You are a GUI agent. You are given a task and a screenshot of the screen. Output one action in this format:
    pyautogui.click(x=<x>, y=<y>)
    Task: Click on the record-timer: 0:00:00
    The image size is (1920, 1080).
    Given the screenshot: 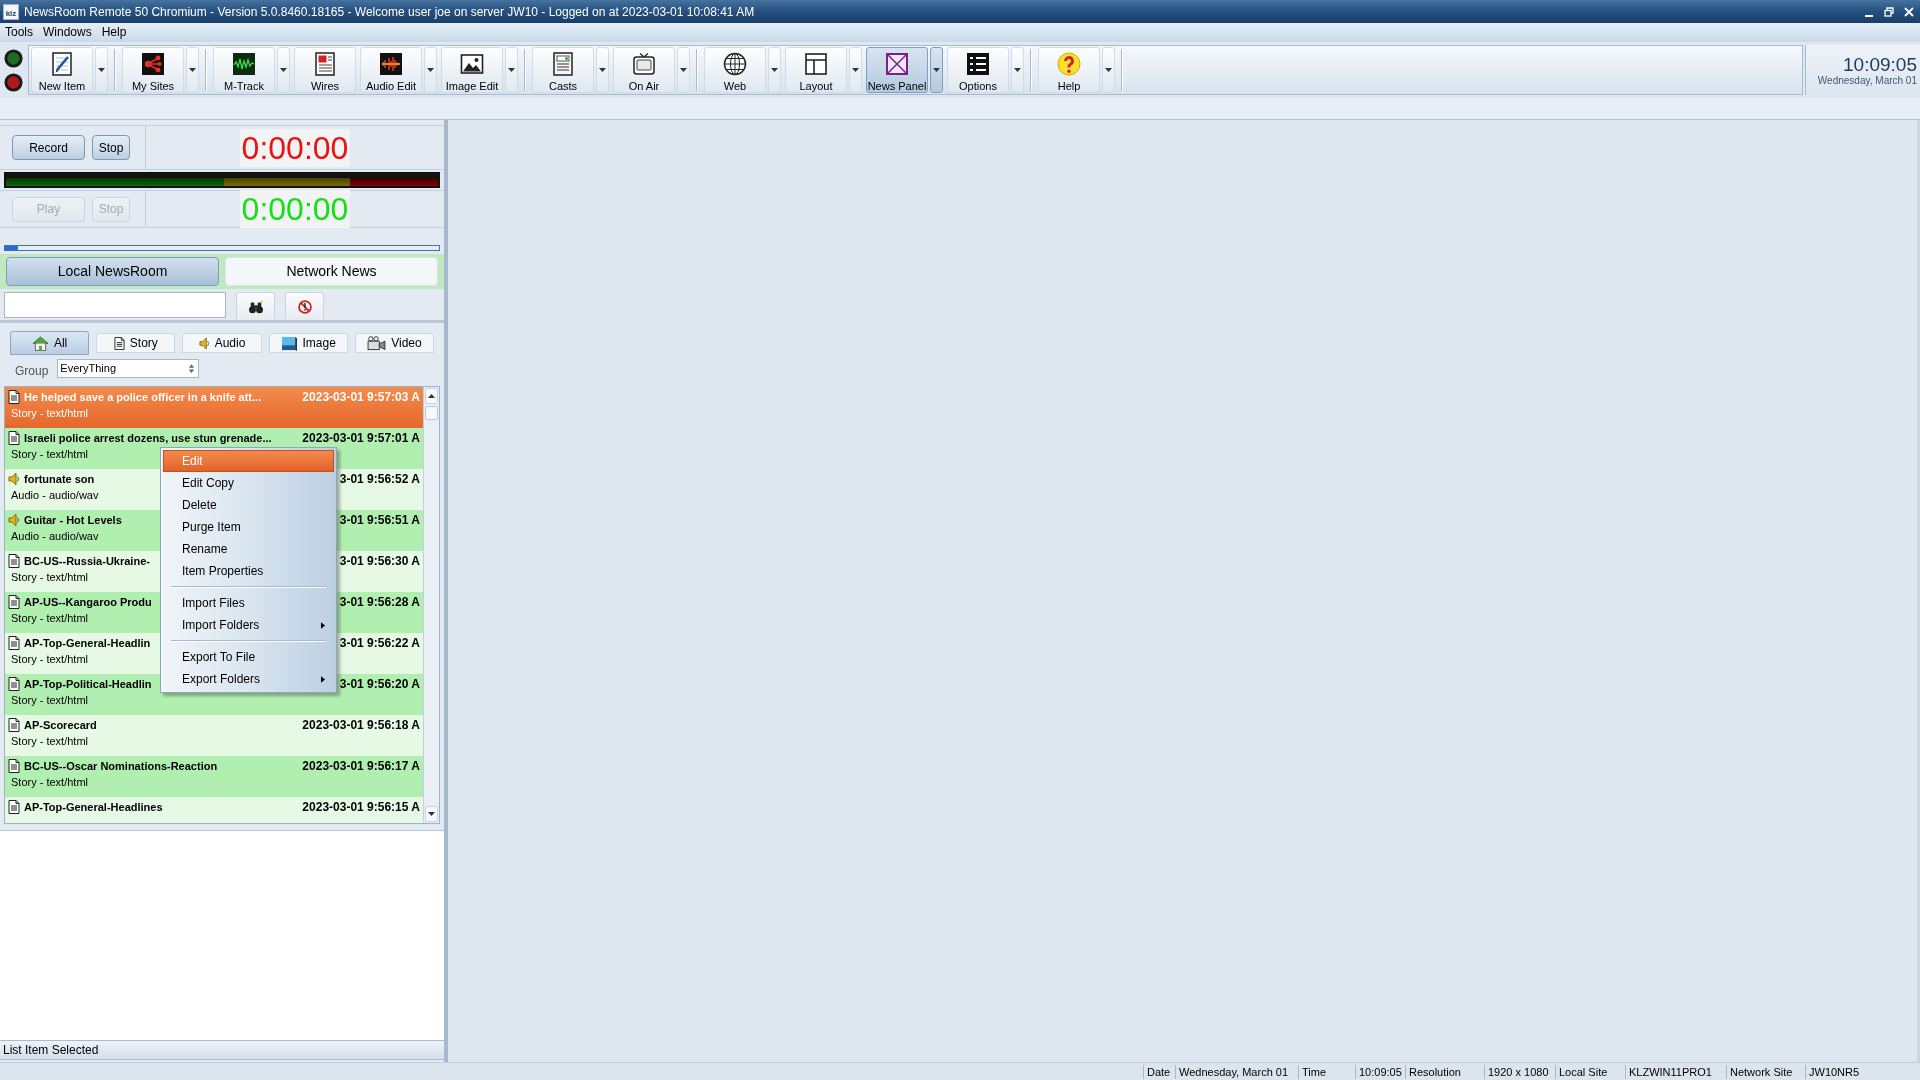 What is the action you would take?
    pyautogui.click(x=295, y=147)
    